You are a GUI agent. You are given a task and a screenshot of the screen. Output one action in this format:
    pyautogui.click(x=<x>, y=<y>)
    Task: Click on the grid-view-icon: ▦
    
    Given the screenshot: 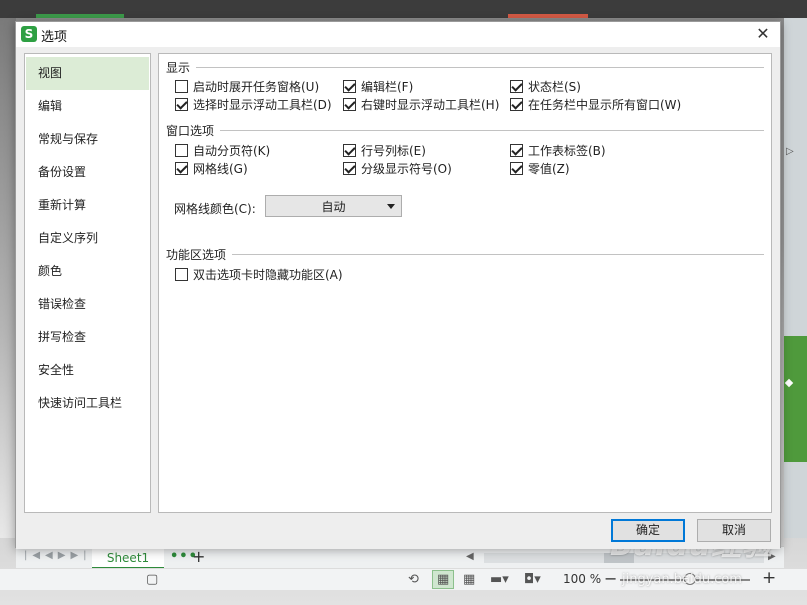 What is the action you would take?
    pyautogui.click(x=443, y=579)
    